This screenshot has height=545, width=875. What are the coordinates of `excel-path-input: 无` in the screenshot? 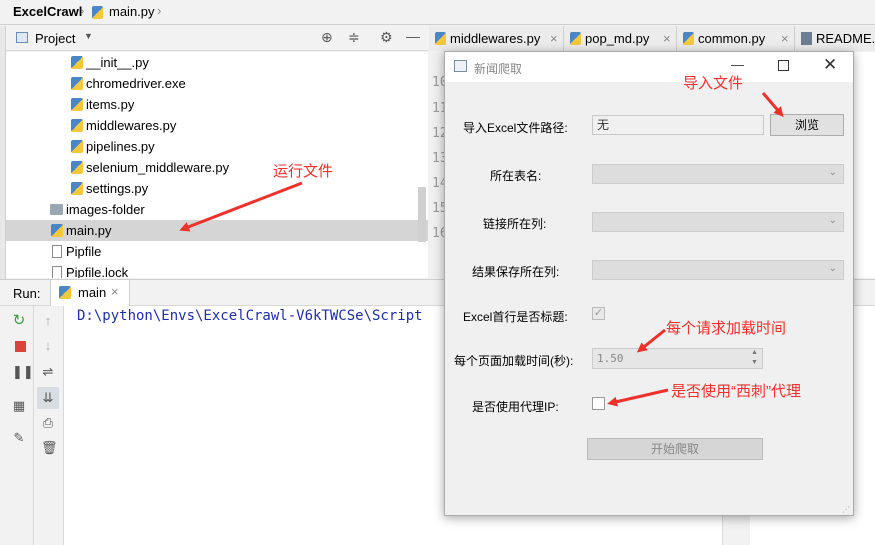 It's located at (678, 125).